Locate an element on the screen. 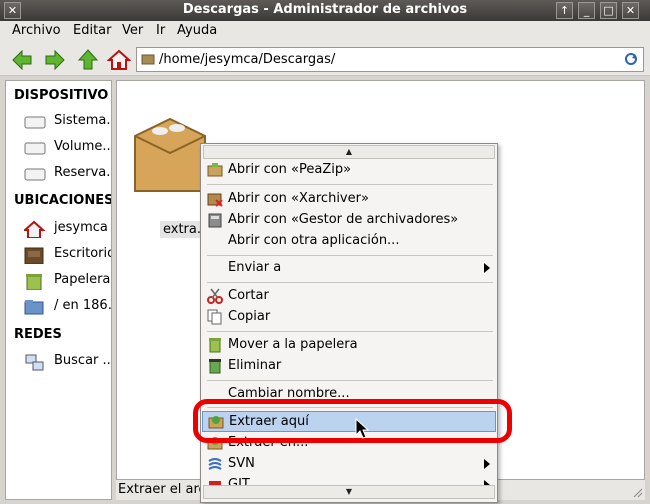 Image resolution: width=650 pixels, height=504 pixels. window-title: Descargas - Administrador de archivos is located at coordinates (325, 9).